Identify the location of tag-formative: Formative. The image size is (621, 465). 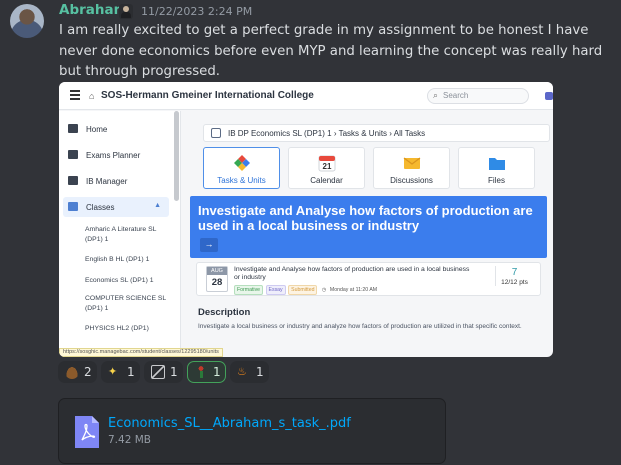
(249, 290).